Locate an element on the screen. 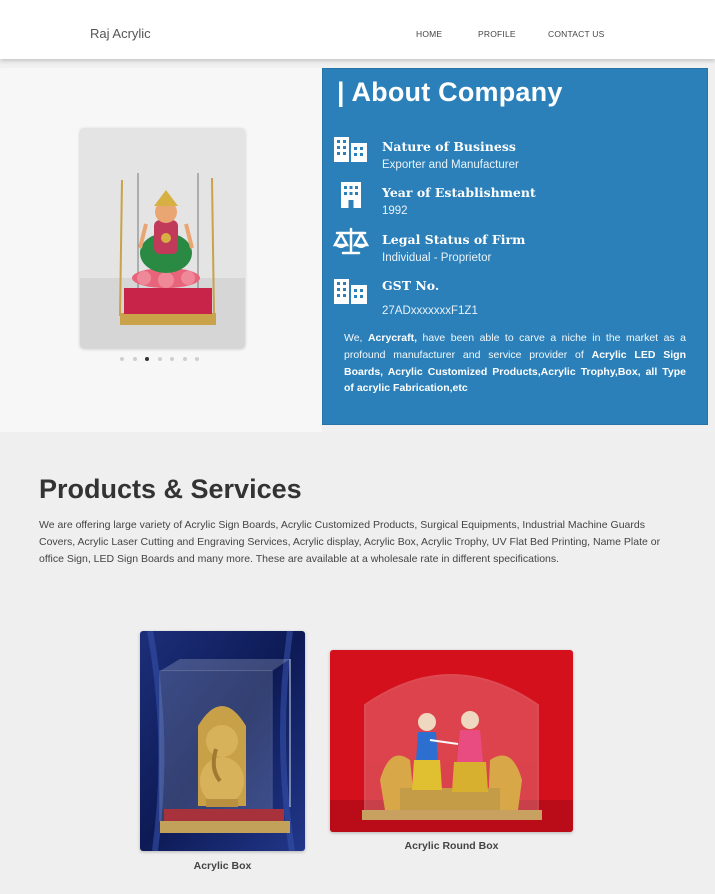  legal-status-label: Legal Status of Firm is located at coordinates (454, 239).